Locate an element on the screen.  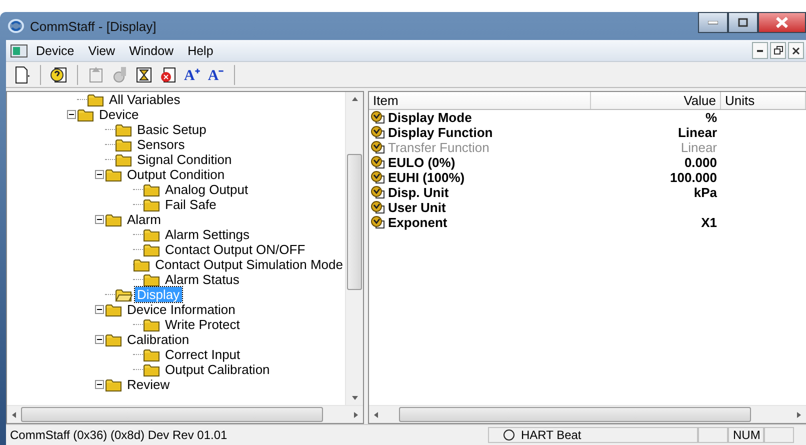
restore-icon is located at coordinates (778, 50).